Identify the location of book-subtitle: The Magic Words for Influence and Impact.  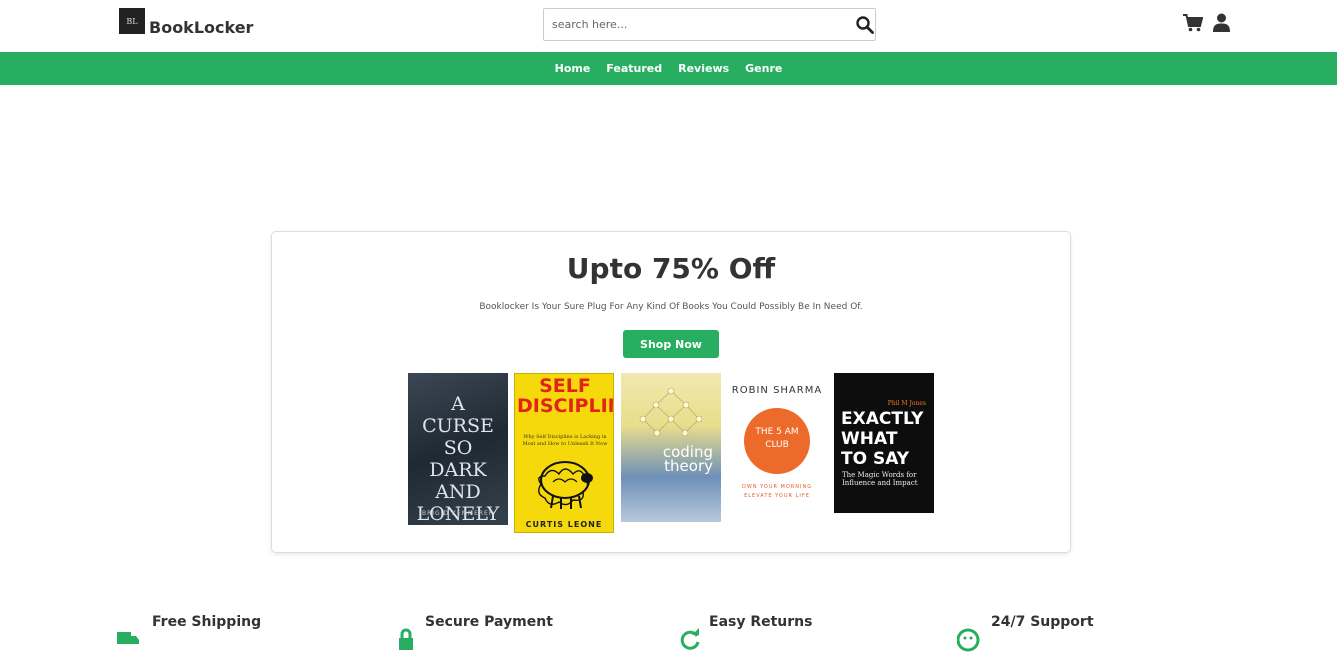
(880, 479).